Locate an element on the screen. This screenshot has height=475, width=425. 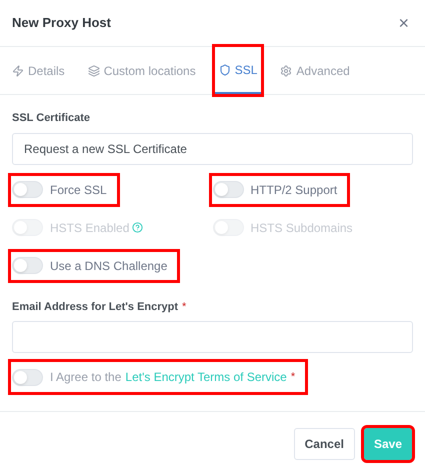
tab: Advanced is located at coordinates (315, 70).